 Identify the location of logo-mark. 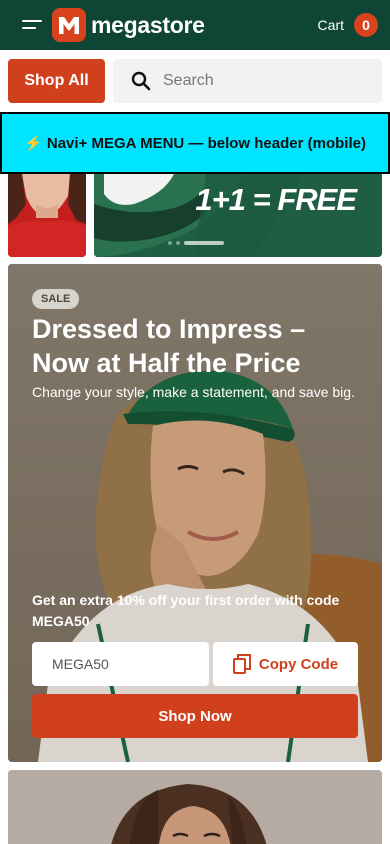
(69, 25).